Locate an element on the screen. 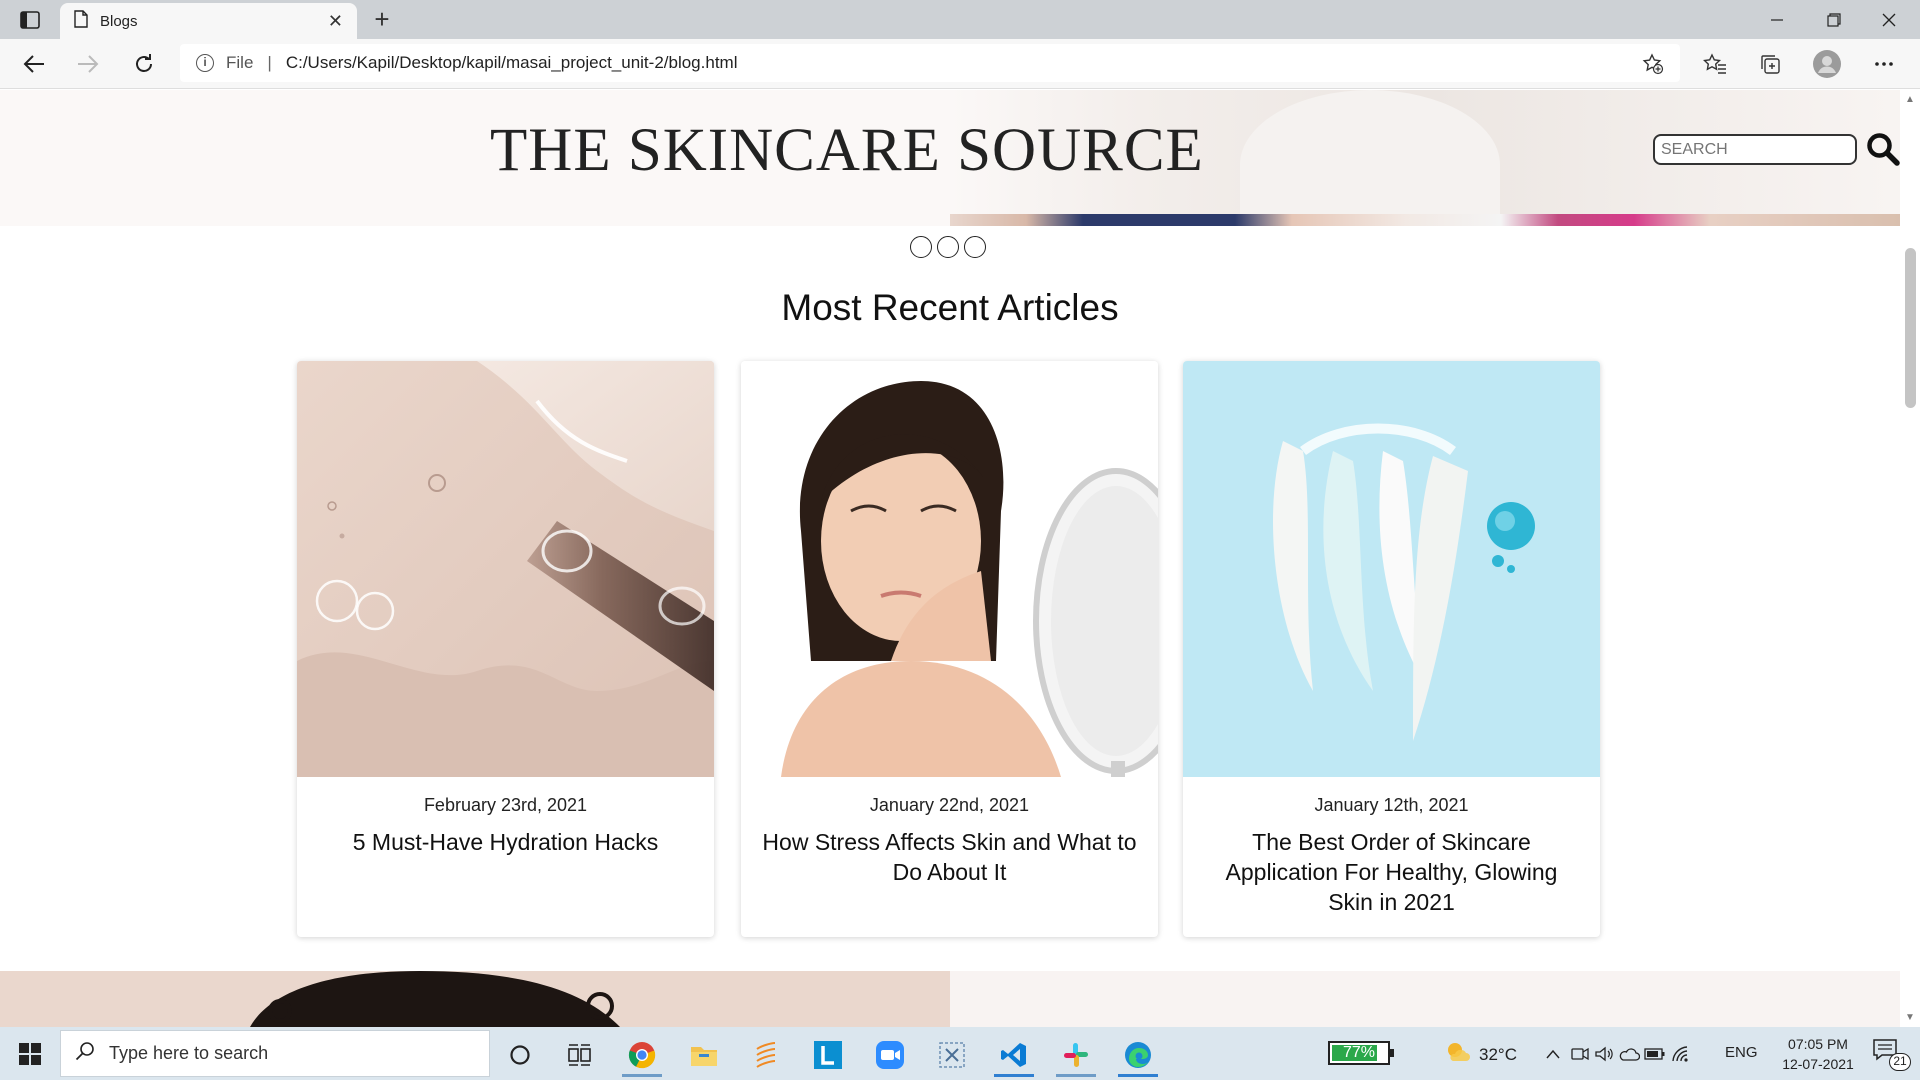 Image resolution: width=1920 pixels, height=1080 pixels. taskbar-search-box: Type here to search is located at coordinates (275, 1053).